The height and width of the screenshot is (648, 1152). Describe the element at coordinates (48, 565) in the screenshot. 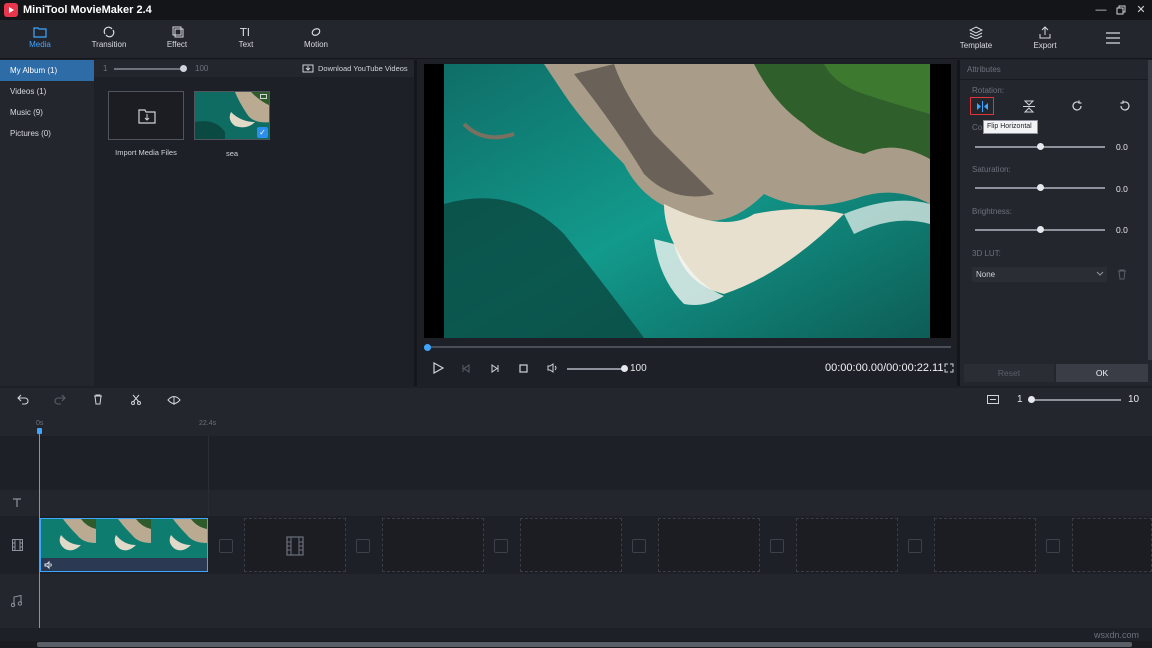

I see `clip-volume-icon` at that location.